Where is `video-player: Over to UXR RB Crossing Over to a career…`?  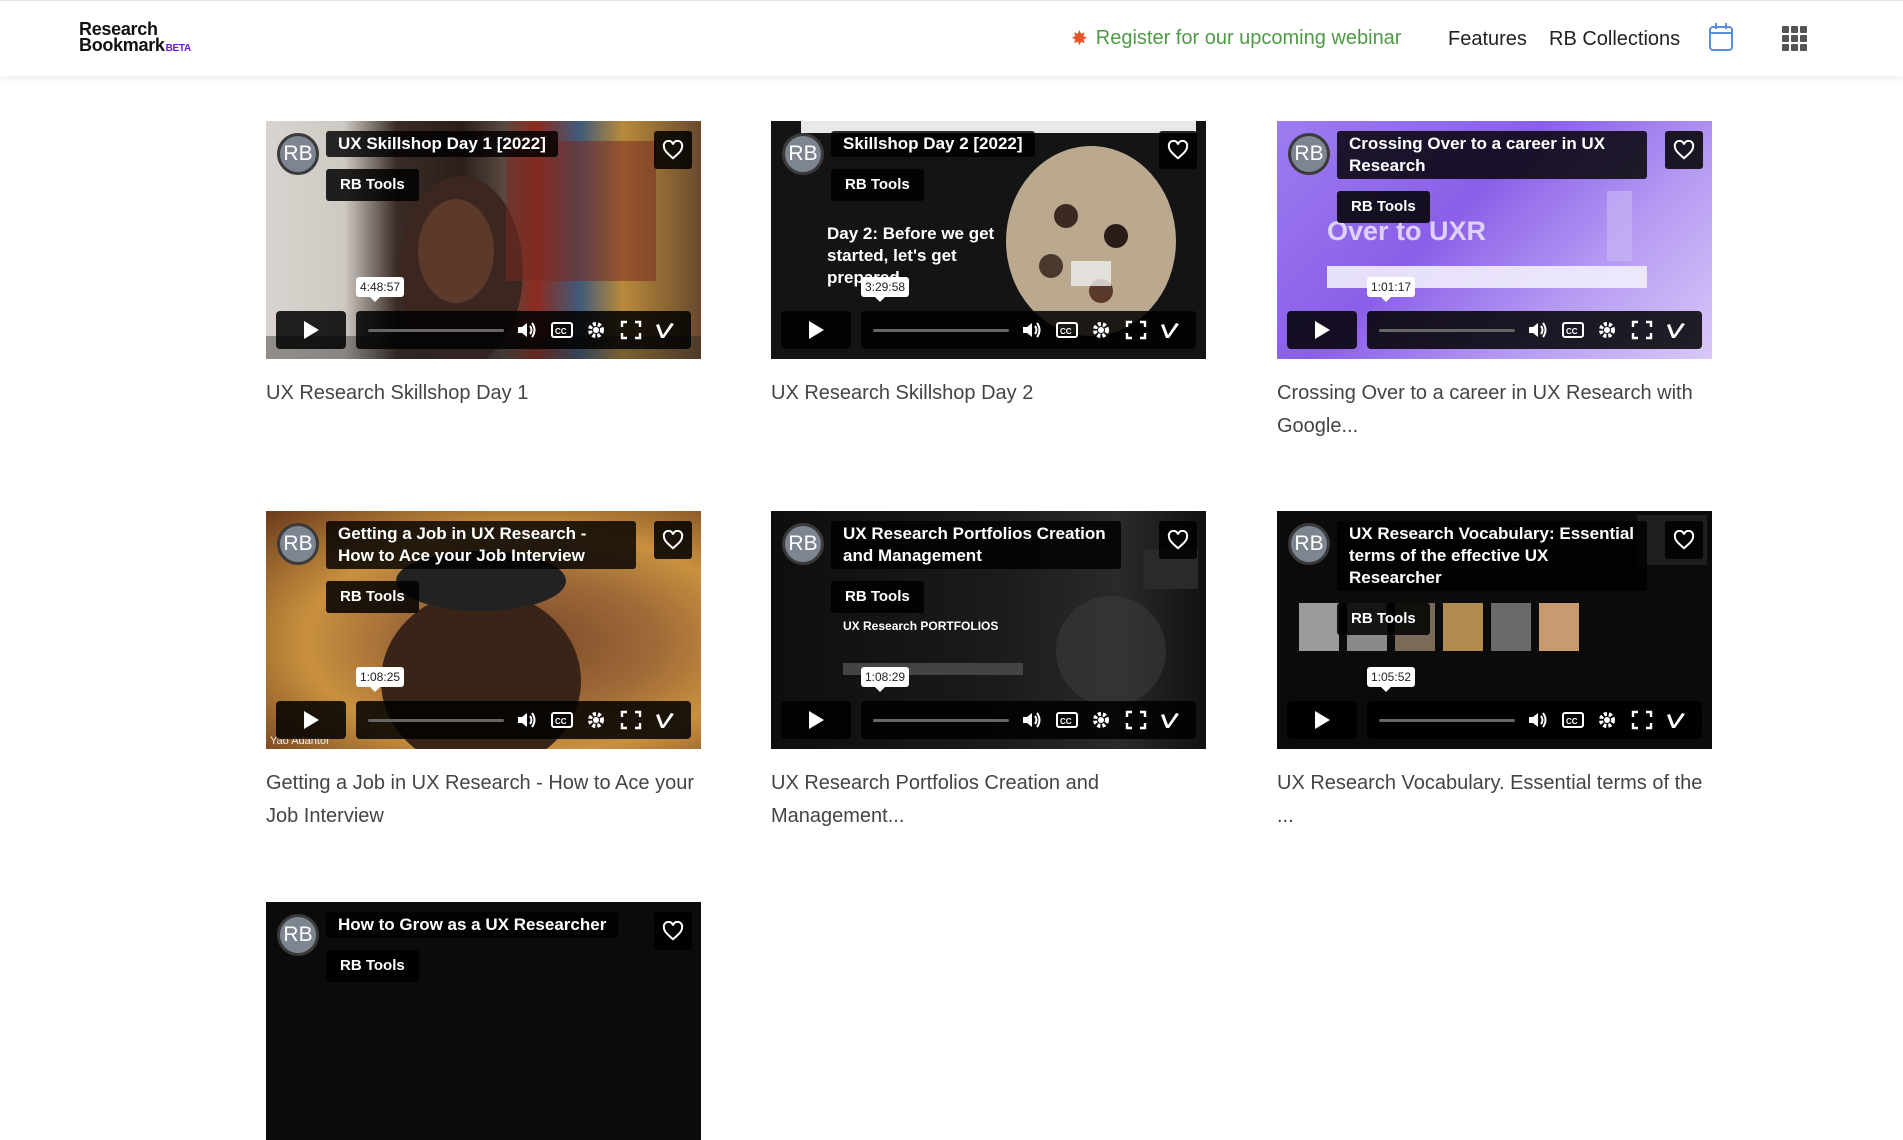
video-player: Over to UXR RB Crossing Over to a career… is located at coordinates (1494, 240).